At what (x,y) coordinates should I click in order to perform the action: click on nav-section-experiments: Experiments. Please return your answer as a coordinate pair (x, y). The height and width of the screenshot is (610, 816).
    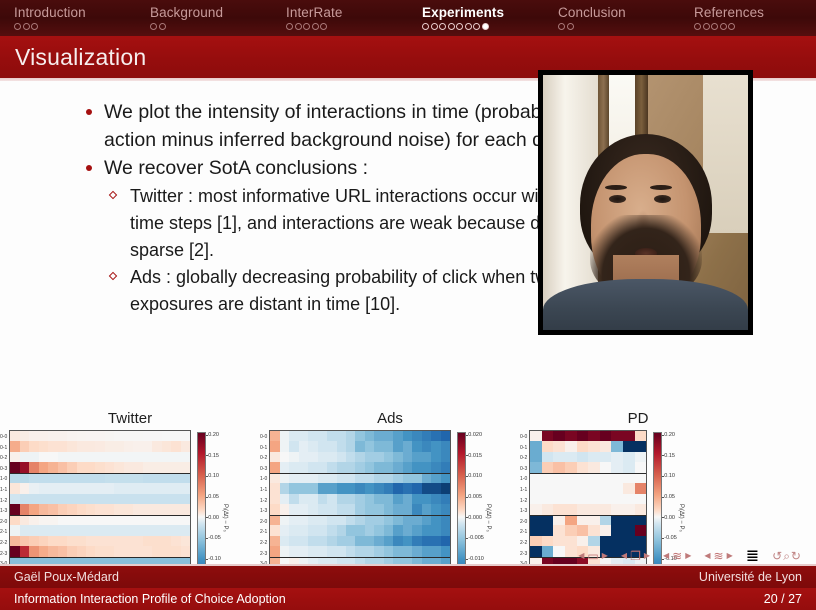
    Looking at the image, I should click on (476, 18).